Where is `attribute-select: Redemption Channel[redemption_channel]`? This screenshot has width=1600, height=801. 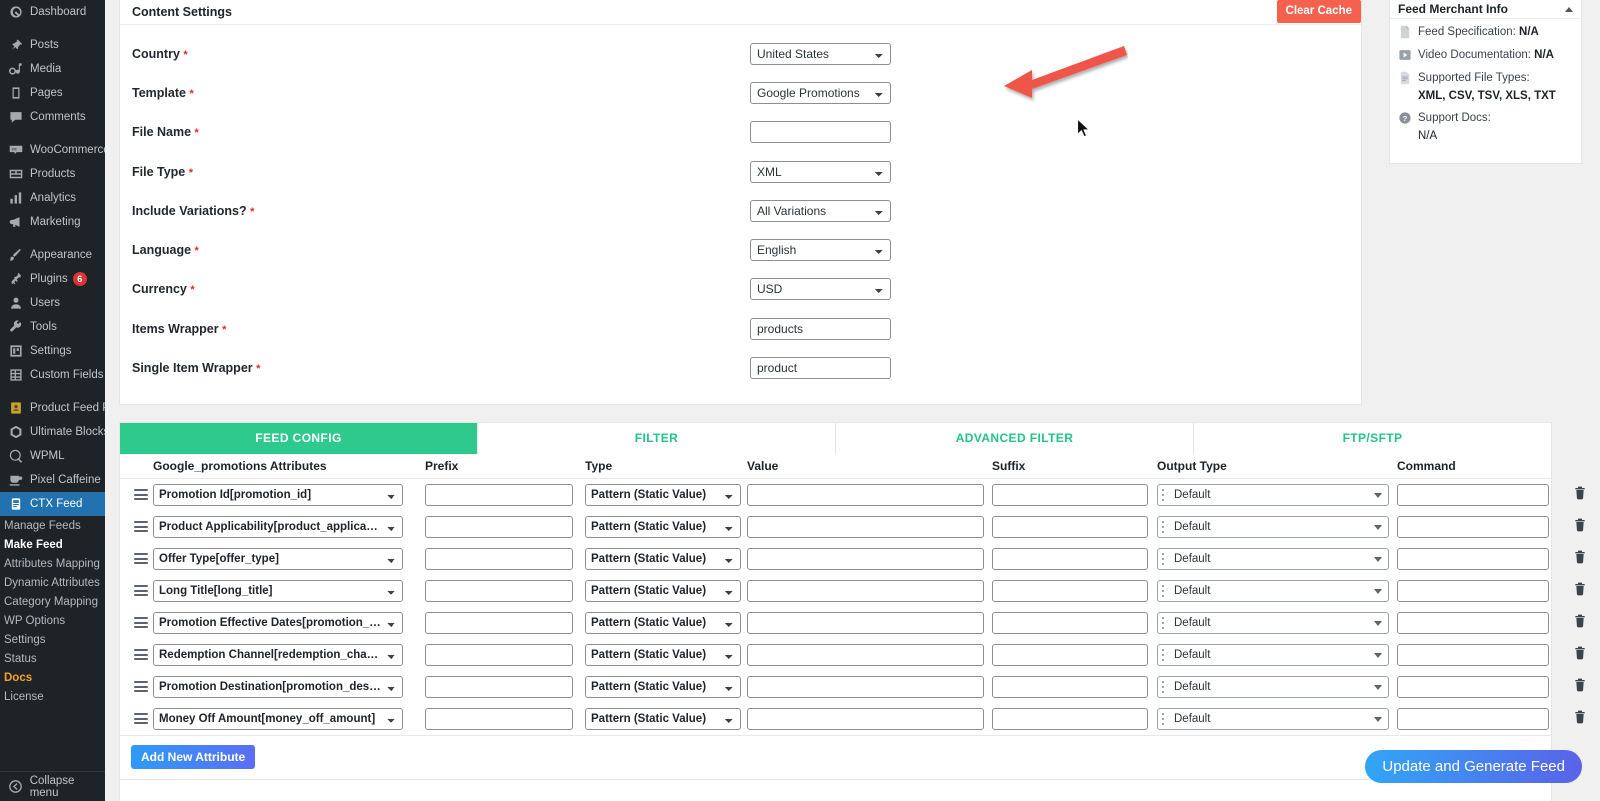 attribute-select: Redemption Channel[redemption_channel] is located at coordinates (278, 654).